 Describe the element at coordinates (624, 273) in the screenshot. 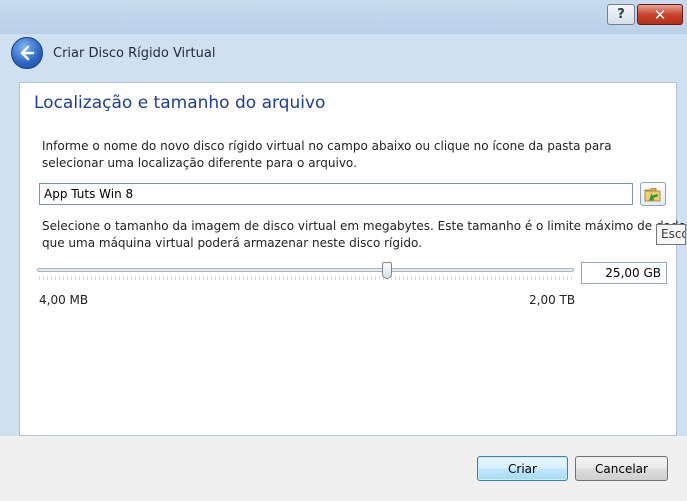

I see `size-input` at that location.